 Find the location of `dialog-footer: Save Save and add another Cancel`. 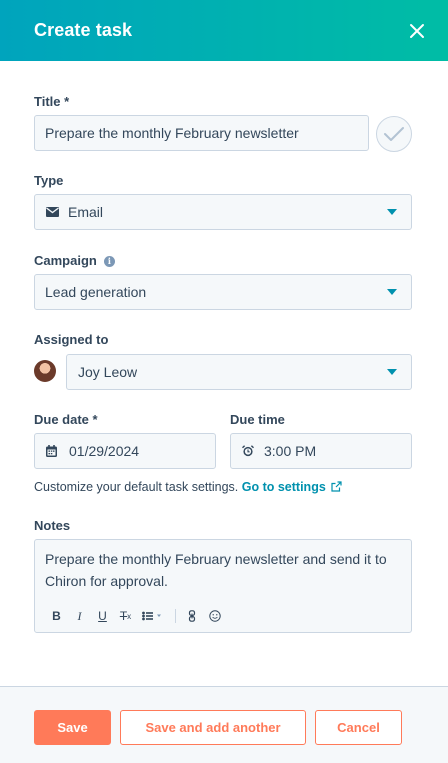

dialog-footer: Save Save and add another Cancel is located at coordinates (224, 724).